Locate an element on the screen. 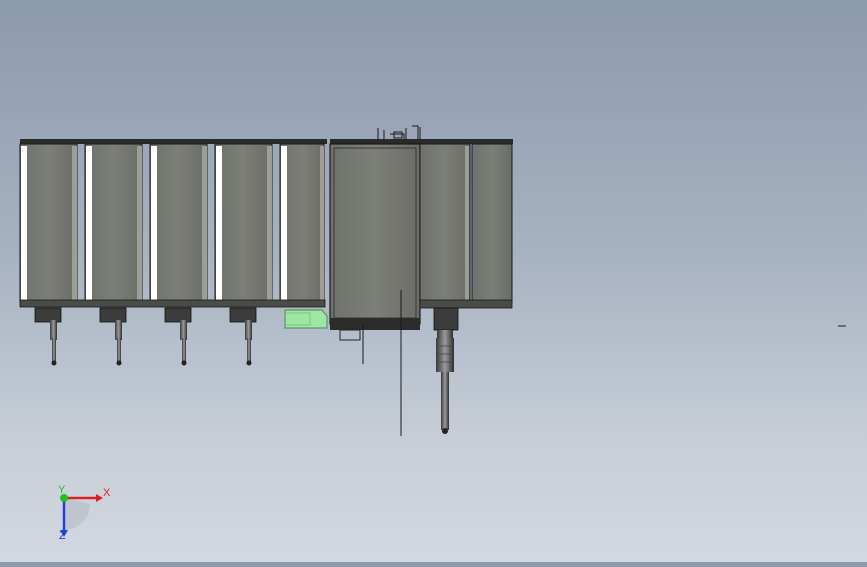 The image size is (867, 567). triad-x-label: X is located at coordinates (107, 493).